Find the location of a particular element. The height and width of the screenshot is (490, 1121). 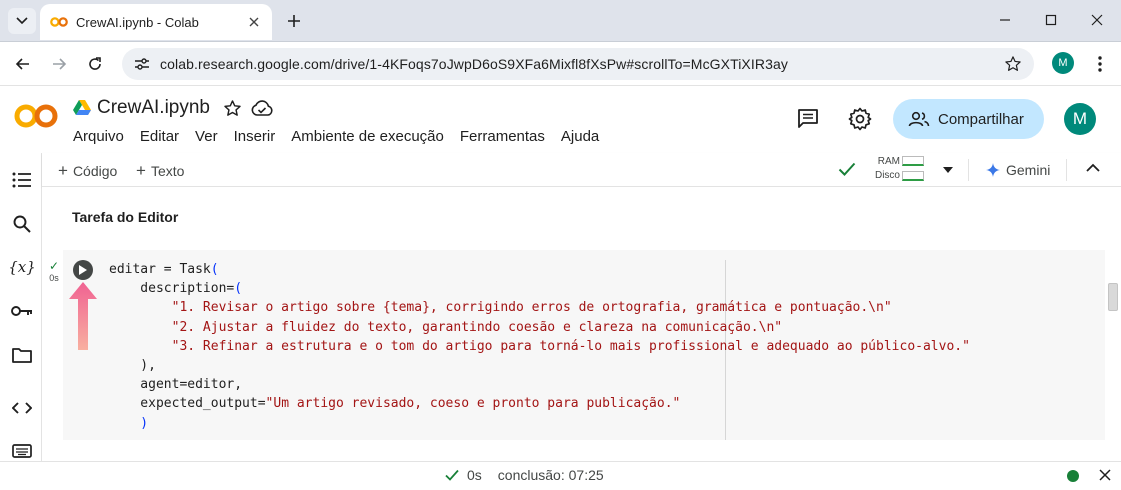

key-icon is located at coordinates (21, 311).